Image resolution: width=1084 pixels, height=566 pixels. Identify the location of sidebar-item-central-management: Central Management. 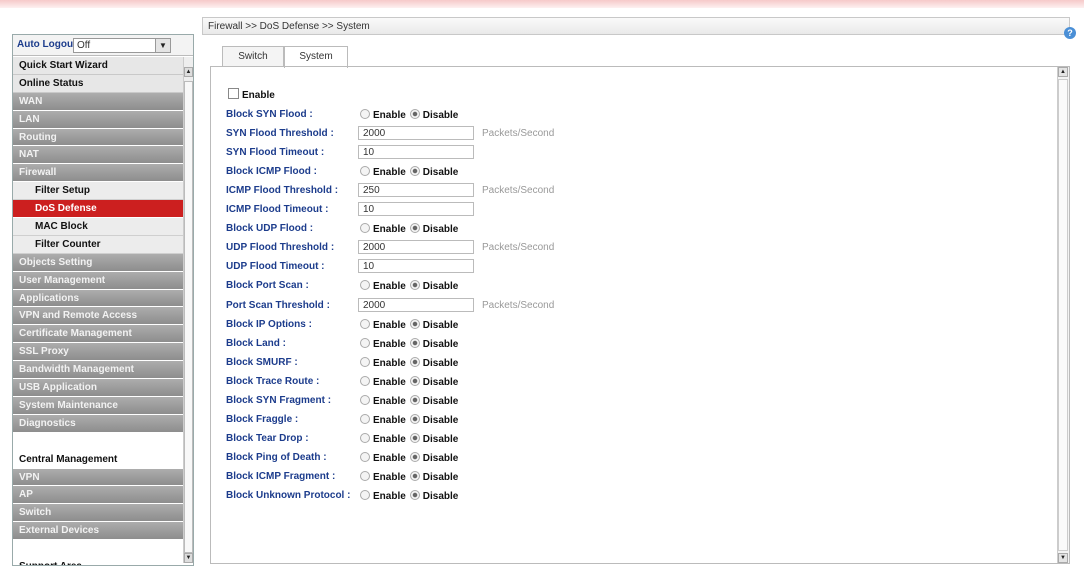
(98, 459).